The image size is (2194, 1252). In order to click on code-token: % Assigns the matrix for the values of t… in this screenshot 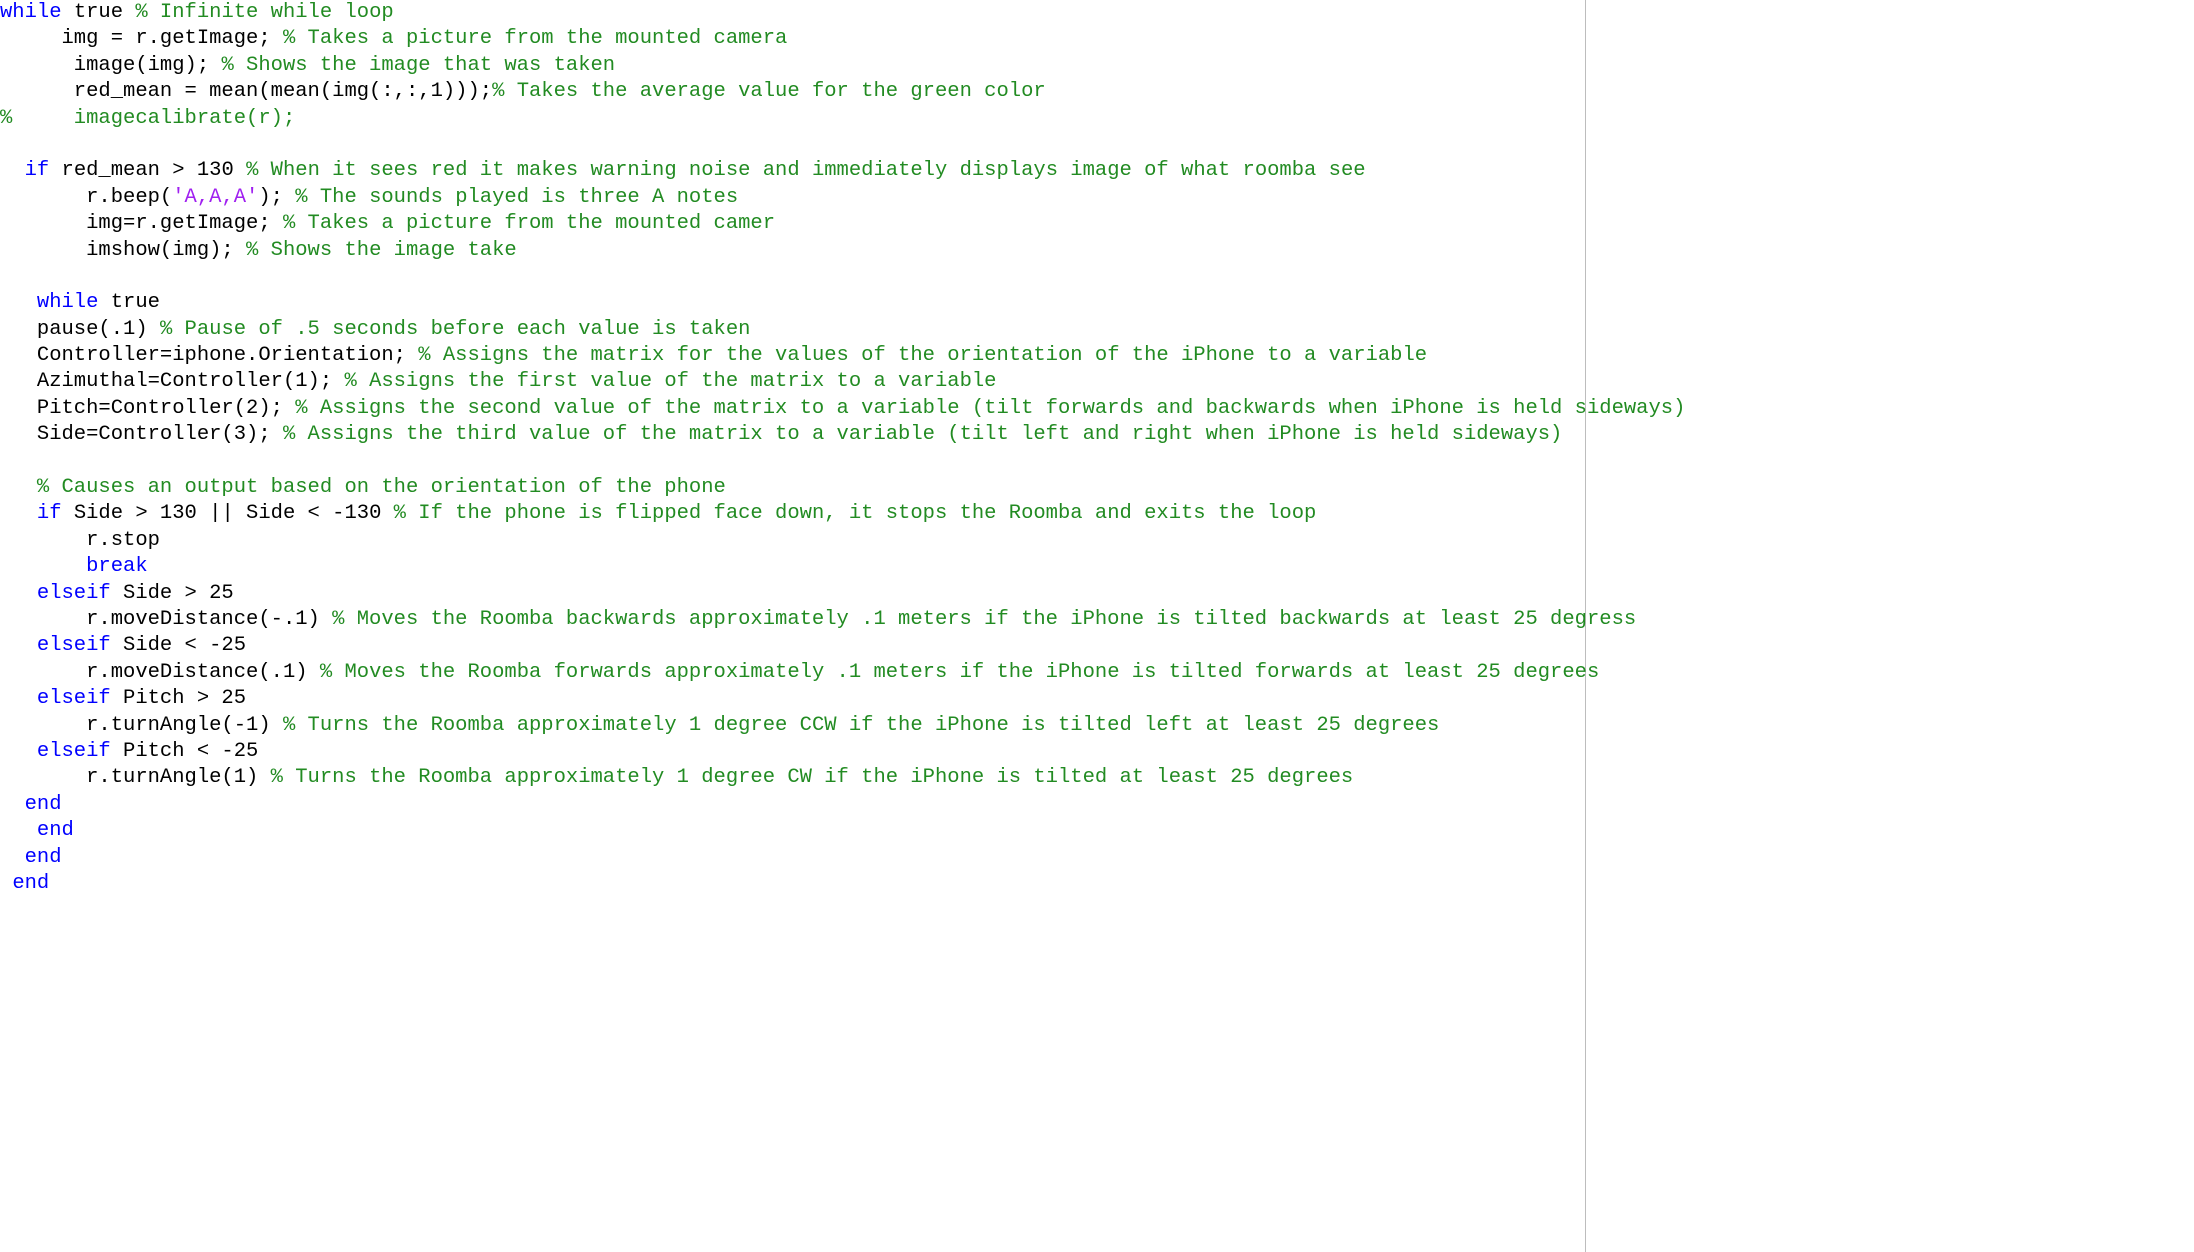, I will do `click(923, 356)`.